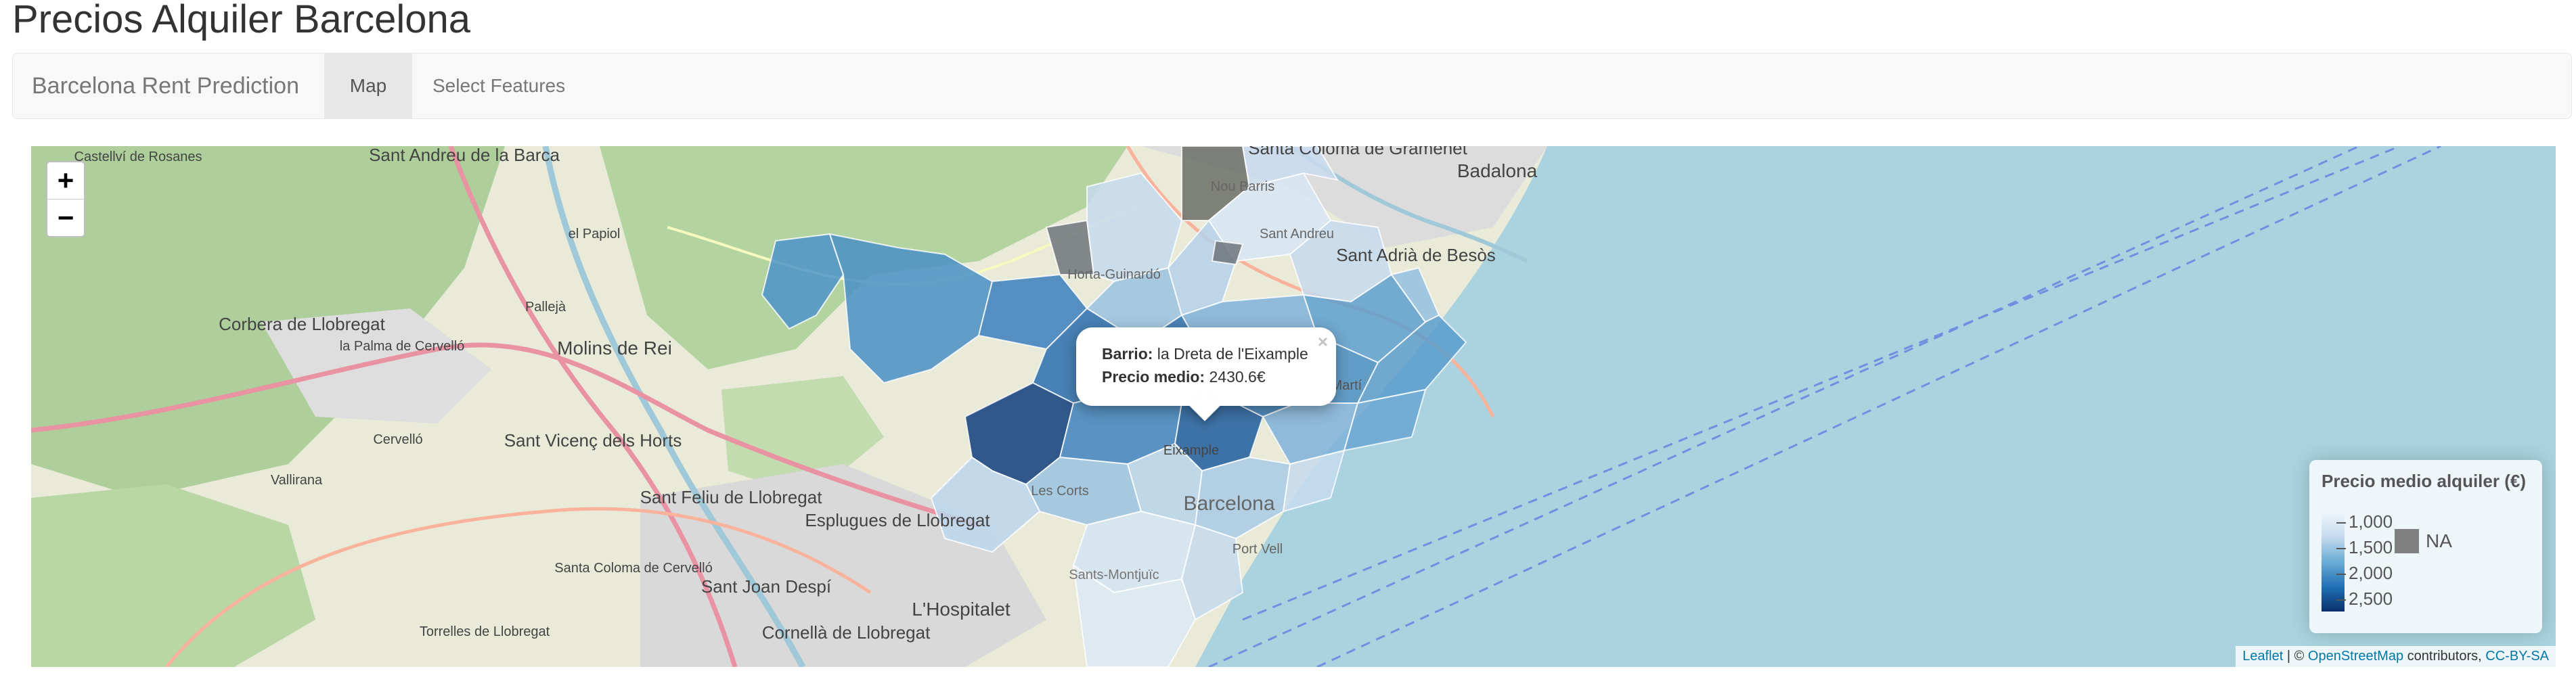 This screenshot has height=692, width=2576. I want to click on place-label: Sant Vicenç dels Horts, so click(593, 440).